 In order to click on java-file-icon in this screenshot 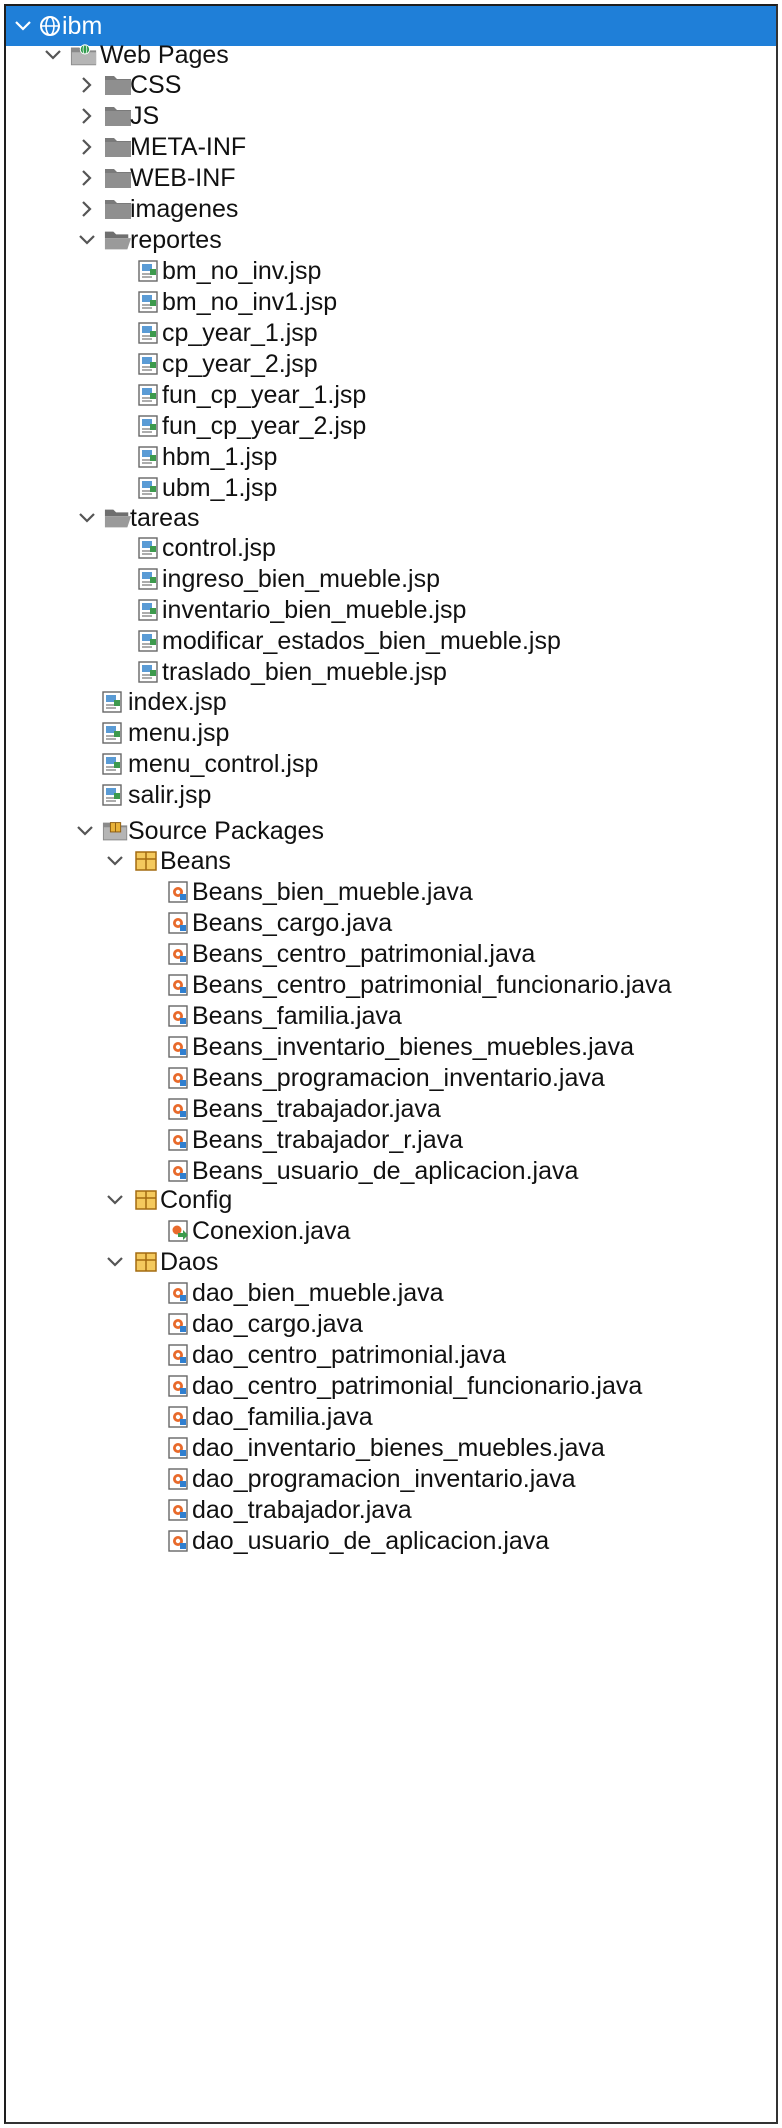, I will do `click(178, 1541)`.